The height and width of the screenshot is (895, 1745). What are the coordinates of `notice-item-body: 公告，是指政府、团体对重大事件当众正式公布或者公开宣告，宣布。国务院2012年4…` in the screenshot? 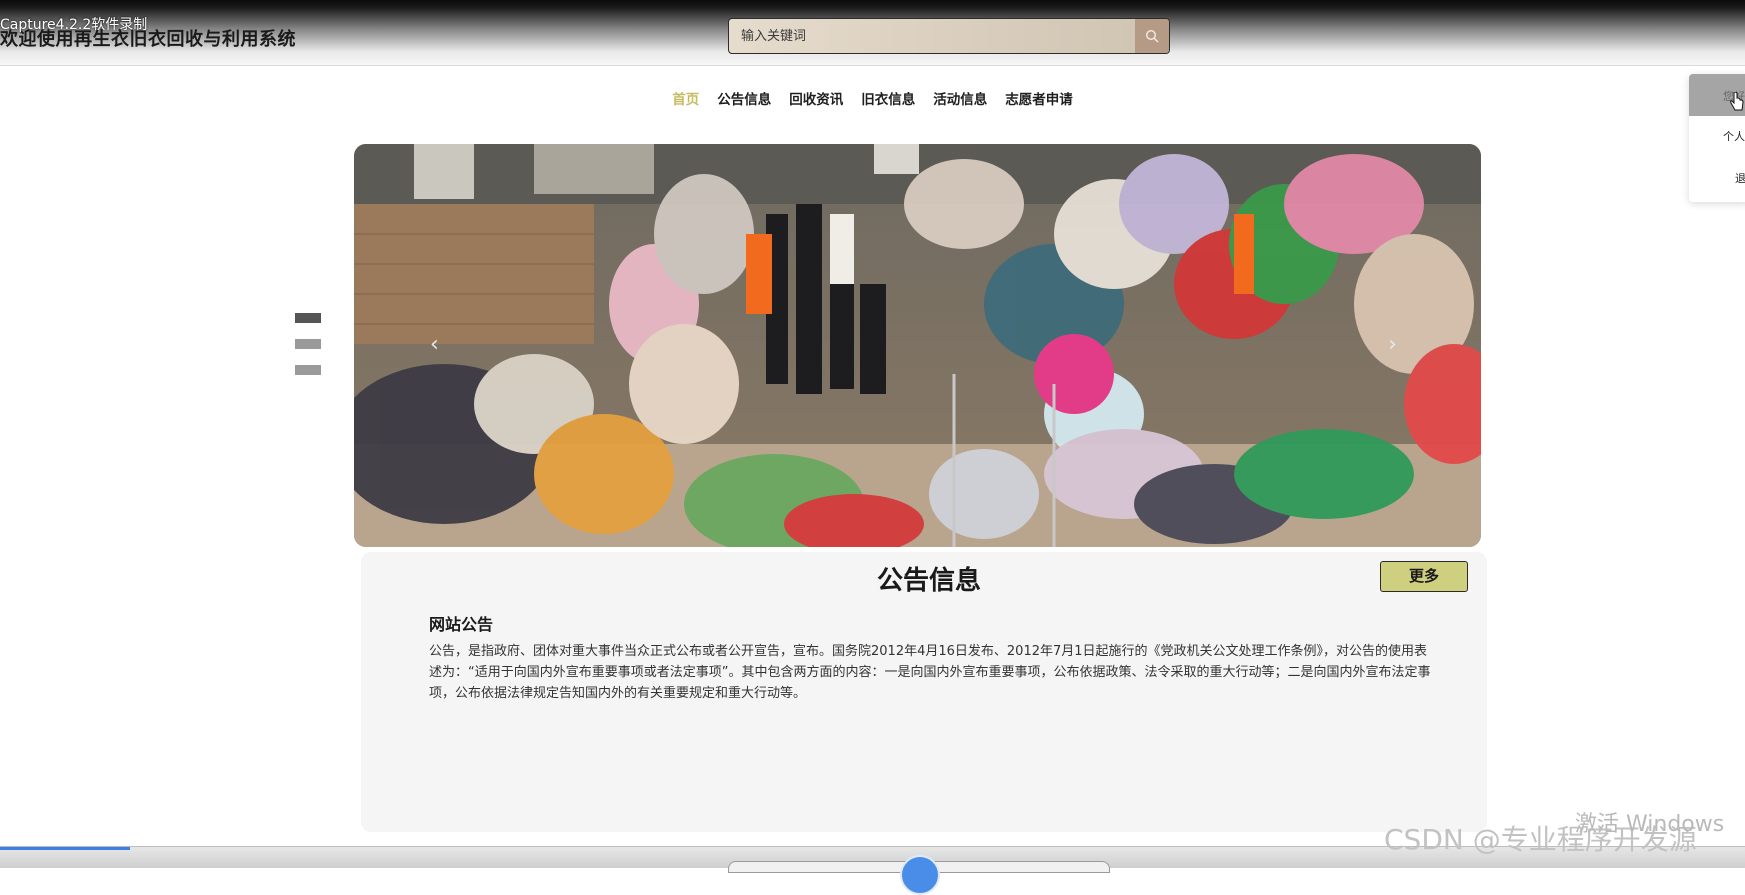 It's located at (930, 672).